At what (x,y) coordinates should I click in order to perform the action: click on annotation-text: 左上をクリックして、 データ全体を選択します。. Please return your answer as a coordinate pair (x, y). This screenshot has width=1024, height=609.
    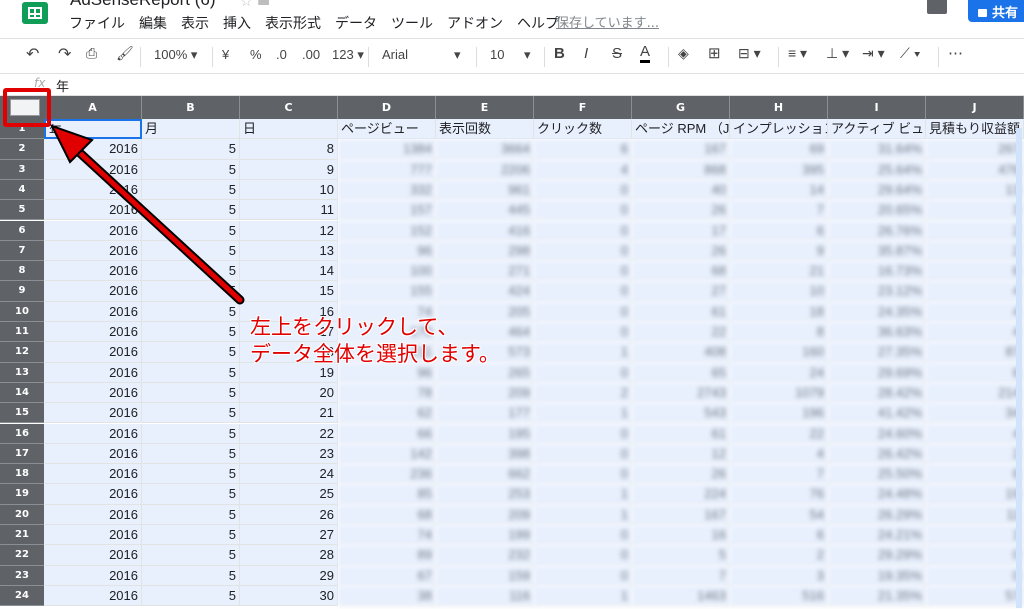
    Looking at the image, I should click on (375, 341).